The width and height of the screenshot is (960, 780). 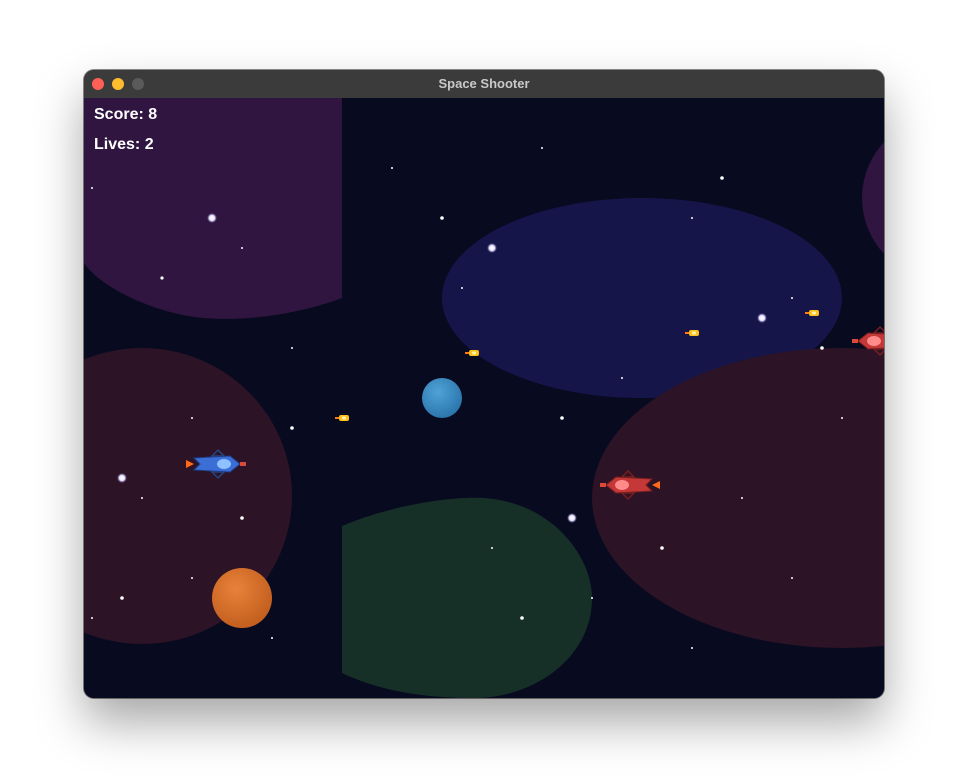 I want to click on blue-planet, so click(x=442, y=398).